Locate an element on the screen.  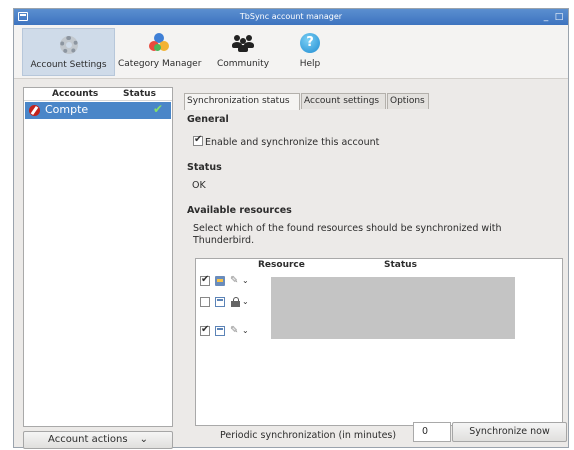
toolbar-account-settings-label: Account Settings is located at coordinates (68, 65).